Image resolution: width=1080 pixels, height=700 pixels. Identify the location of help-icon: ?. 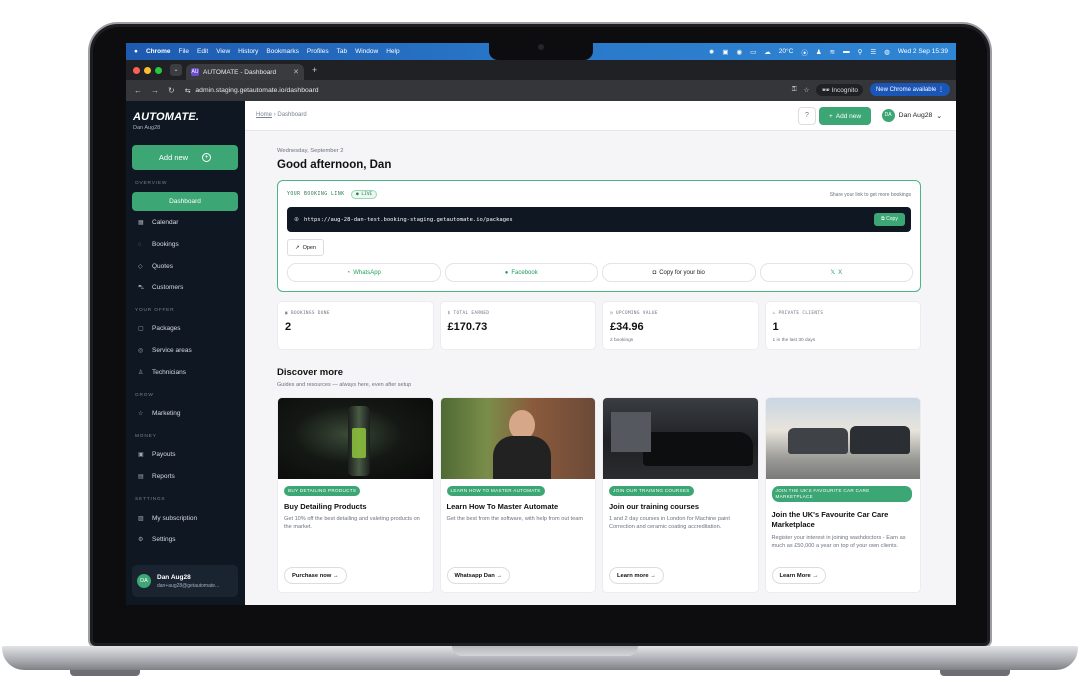
(807, 116).